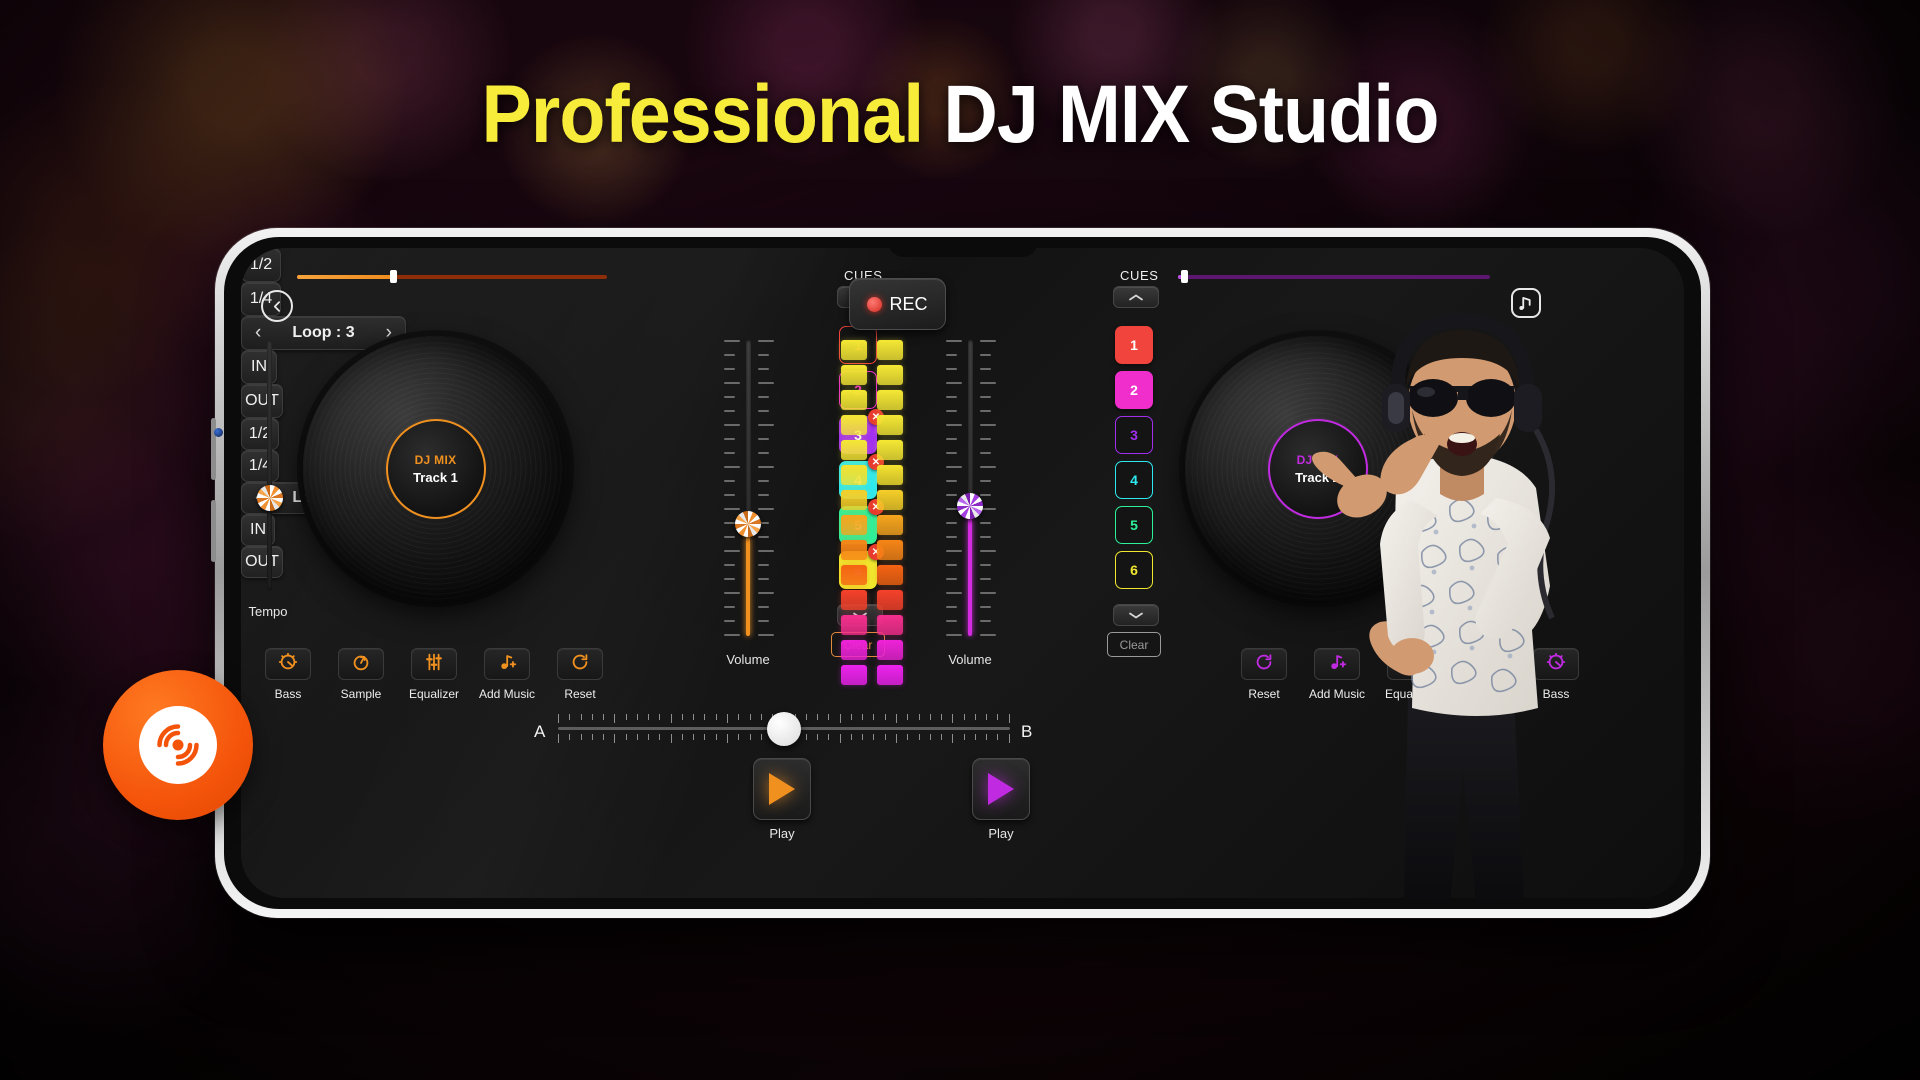  I want to click on deck-a-play-button-triangle-icon, so click(782, 789).